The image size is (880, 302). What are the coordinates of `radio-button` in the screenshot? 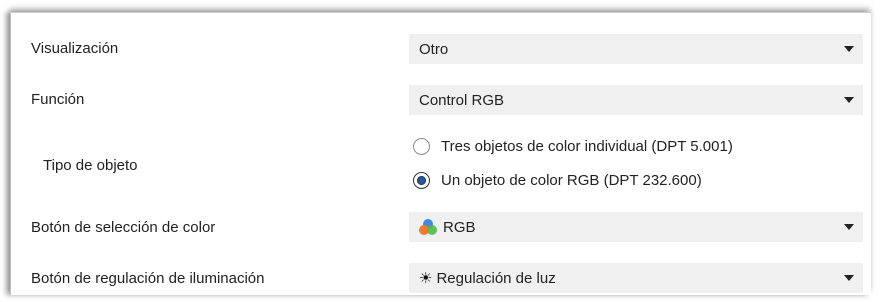 It's located at (421, 146).